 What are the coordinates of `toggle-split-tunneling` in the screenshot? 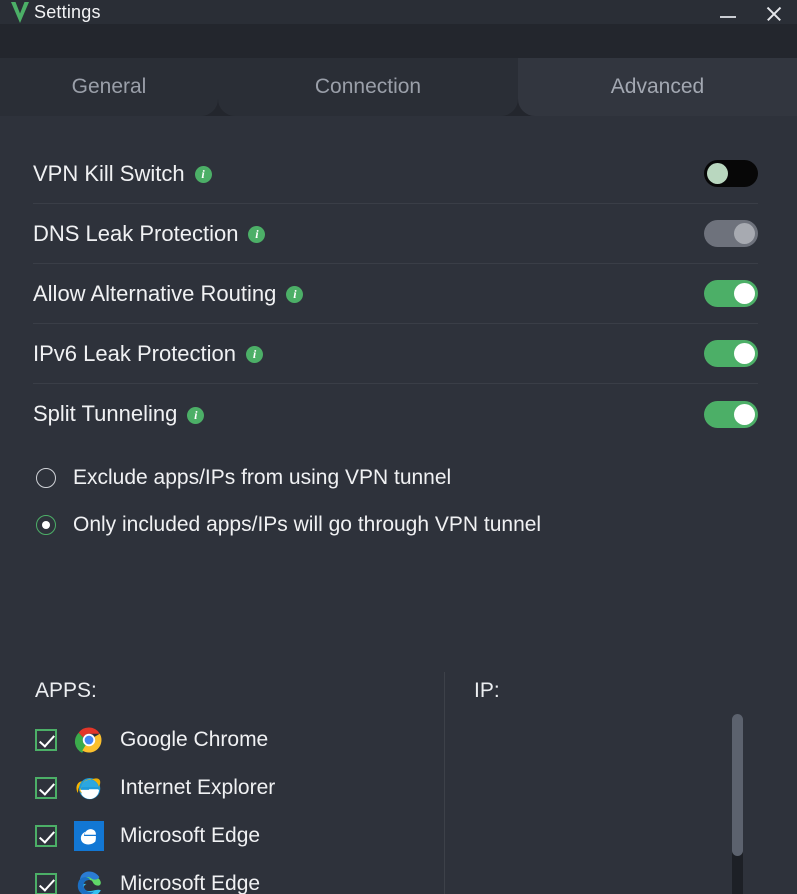 It's located at (731, 414).